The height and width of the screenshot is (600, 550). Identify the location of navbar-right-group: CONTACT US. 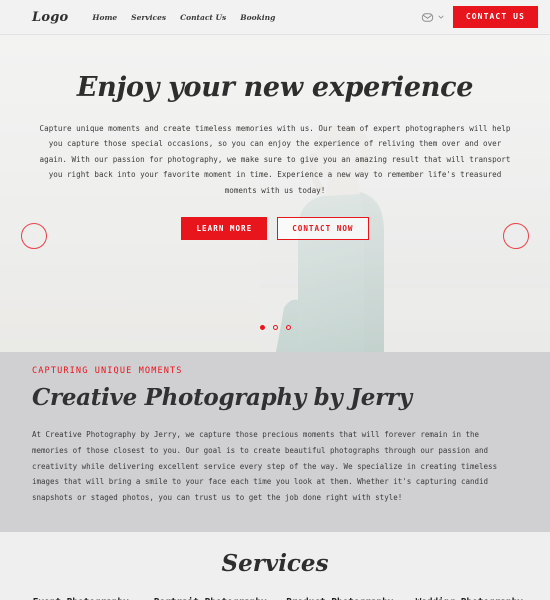
(479, 17).